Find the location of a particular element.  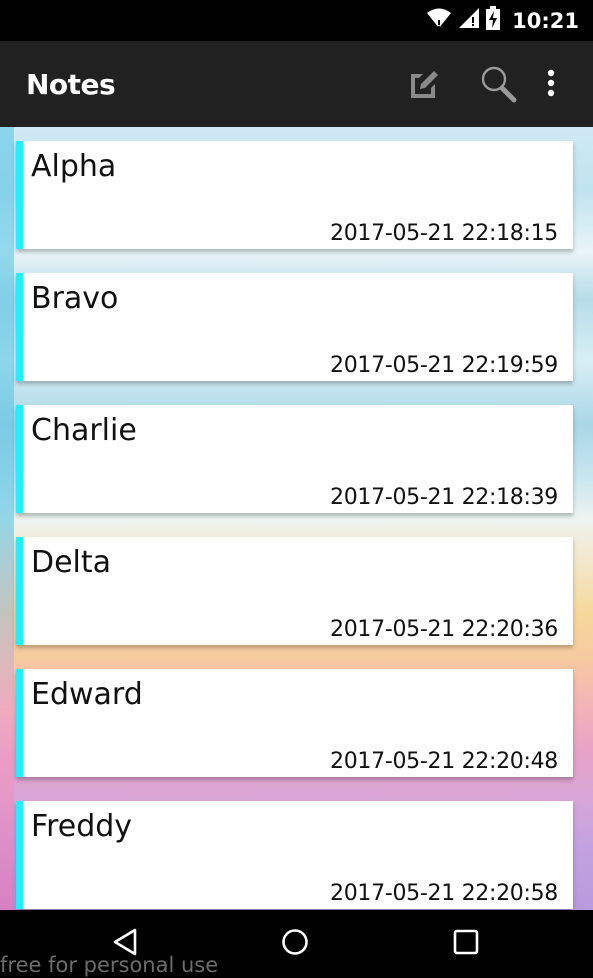

search-button is located at coordinates (498, 85).